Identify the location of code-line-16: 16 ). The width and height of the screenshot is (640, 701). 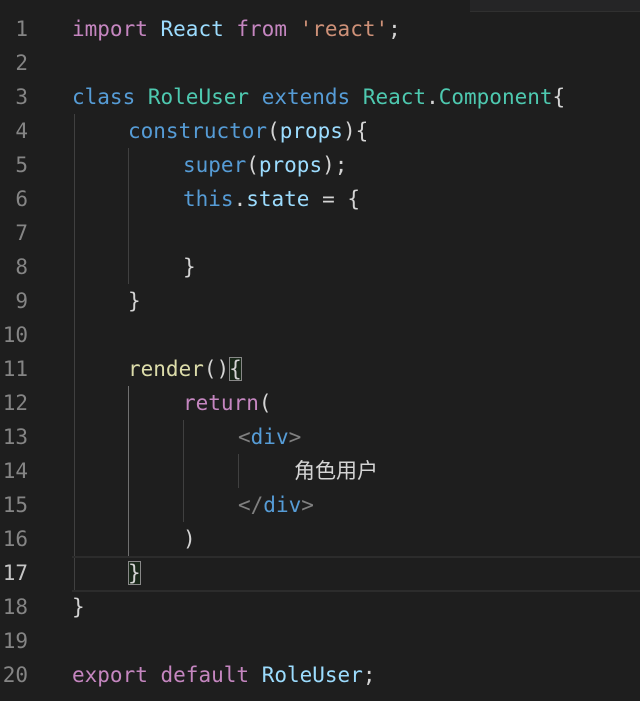
(320, 539).